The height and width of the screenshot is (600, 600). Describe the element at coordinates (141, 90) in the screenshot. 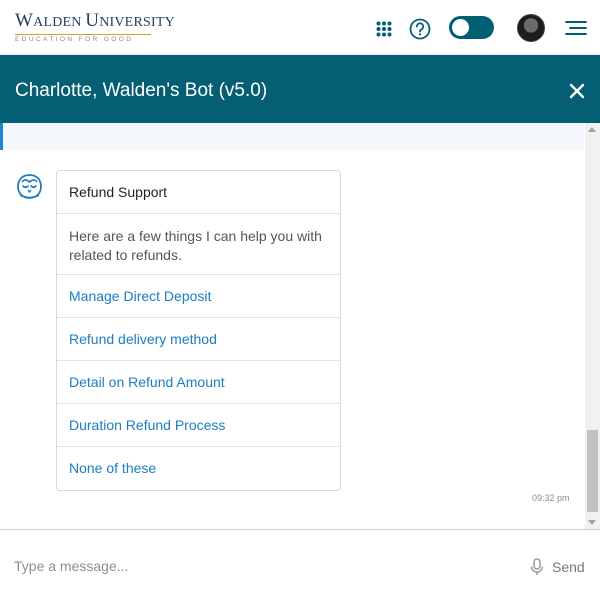

I see `chat-title: Charlotte, Walden's Bot (v5.0)` at that location.